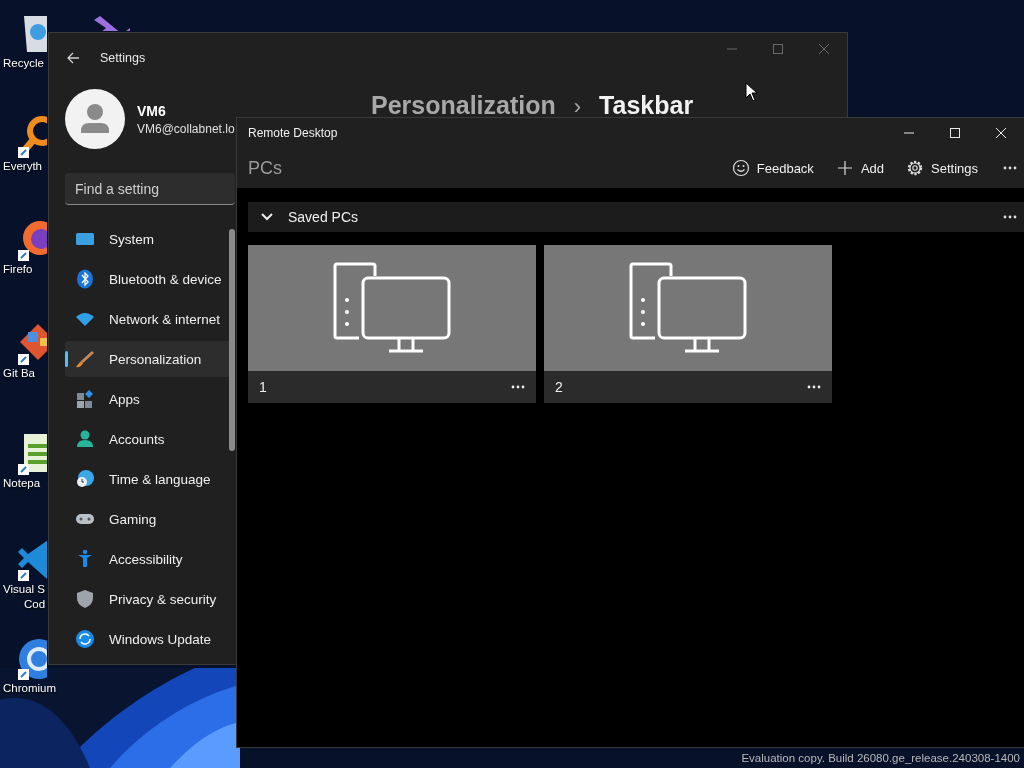 The height and width of the screenshot is (768, 1024). Describe the element at coordinates (148, 239) in the screenshot. I see `nav-item: System` at that location.